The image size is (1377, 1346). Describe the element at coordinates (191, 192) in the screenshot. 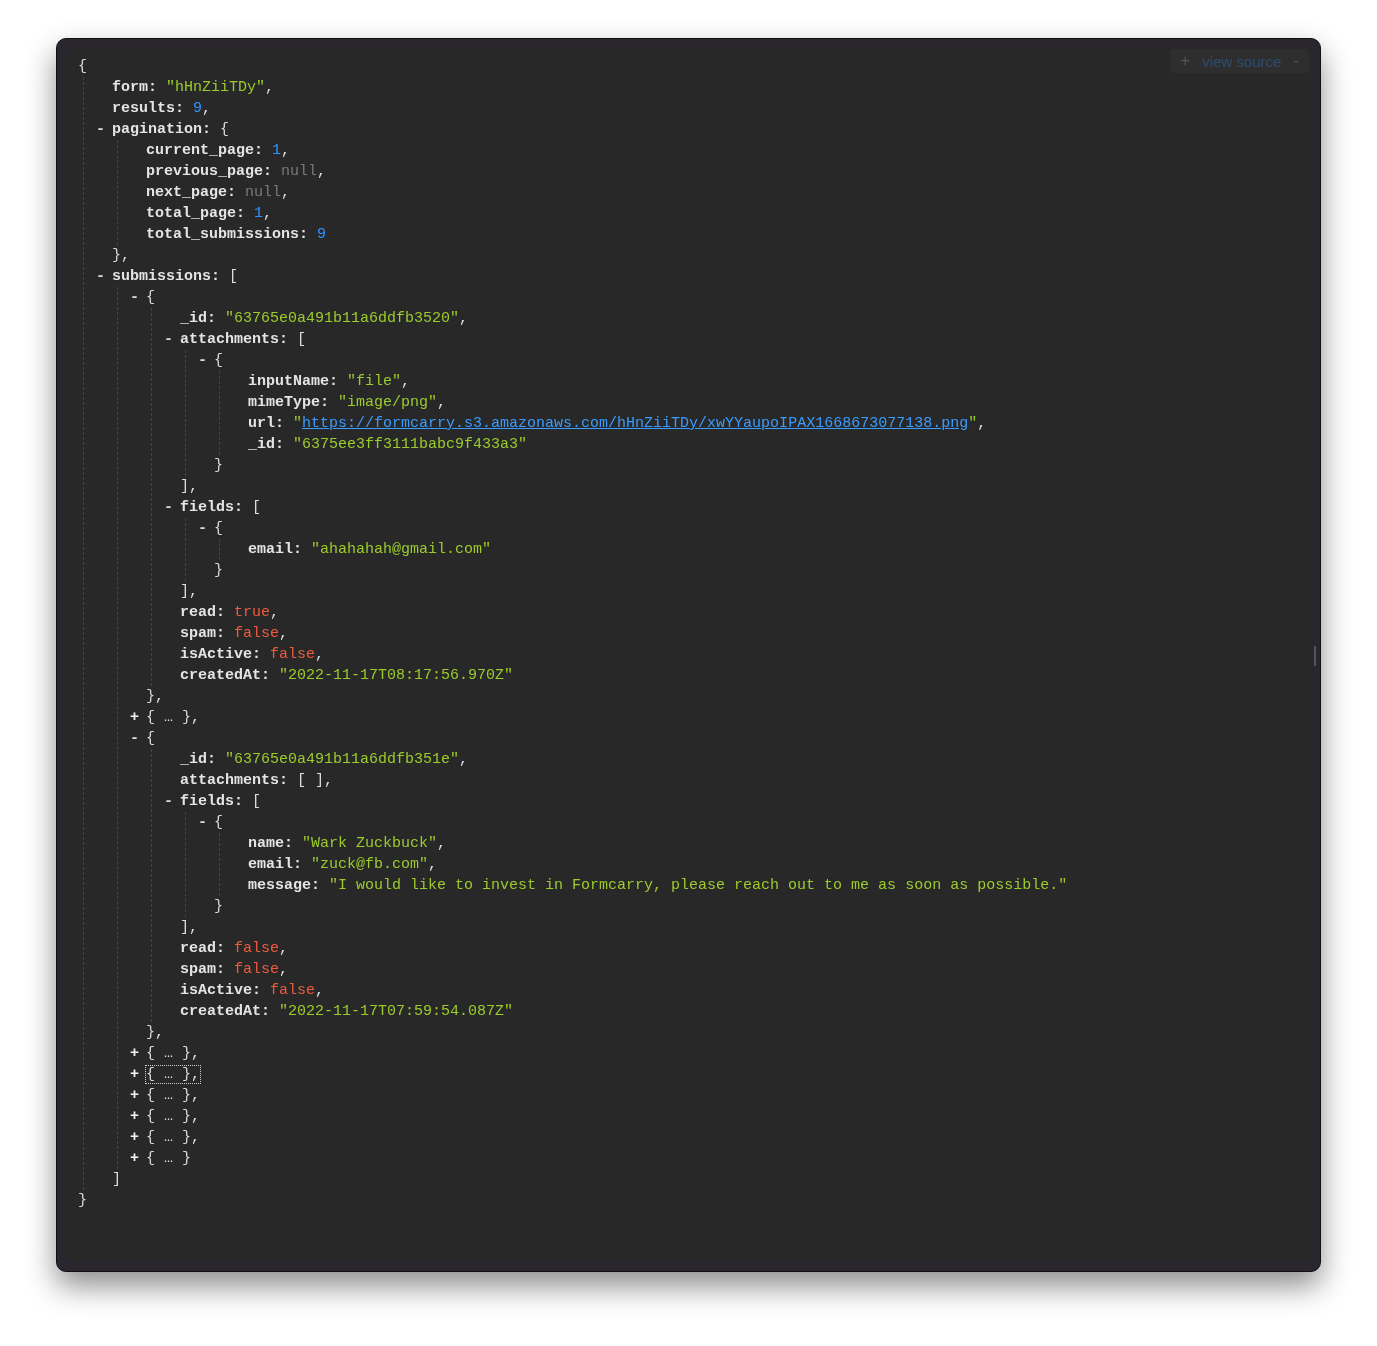

I see `json-key: next_page:` at that location.